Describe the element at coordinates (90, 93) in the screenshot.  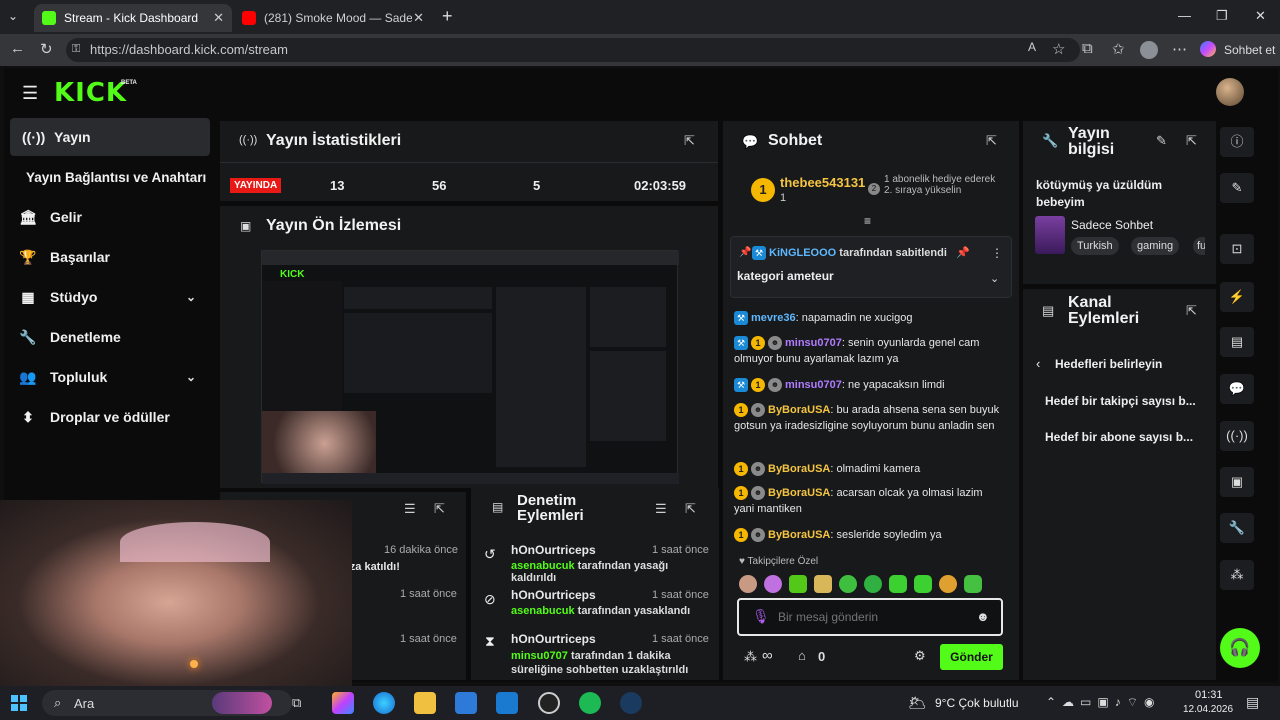
I see `kick-logo: KICK` at that location.